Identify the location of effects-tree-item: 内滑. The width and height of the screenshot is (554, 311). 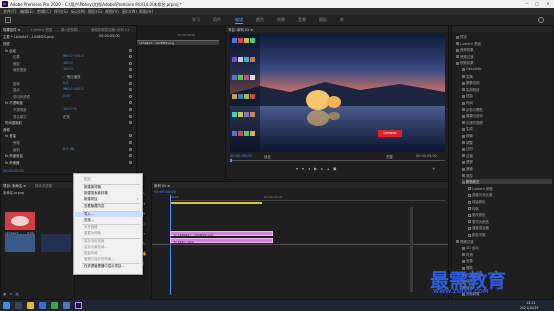
(467, 254).